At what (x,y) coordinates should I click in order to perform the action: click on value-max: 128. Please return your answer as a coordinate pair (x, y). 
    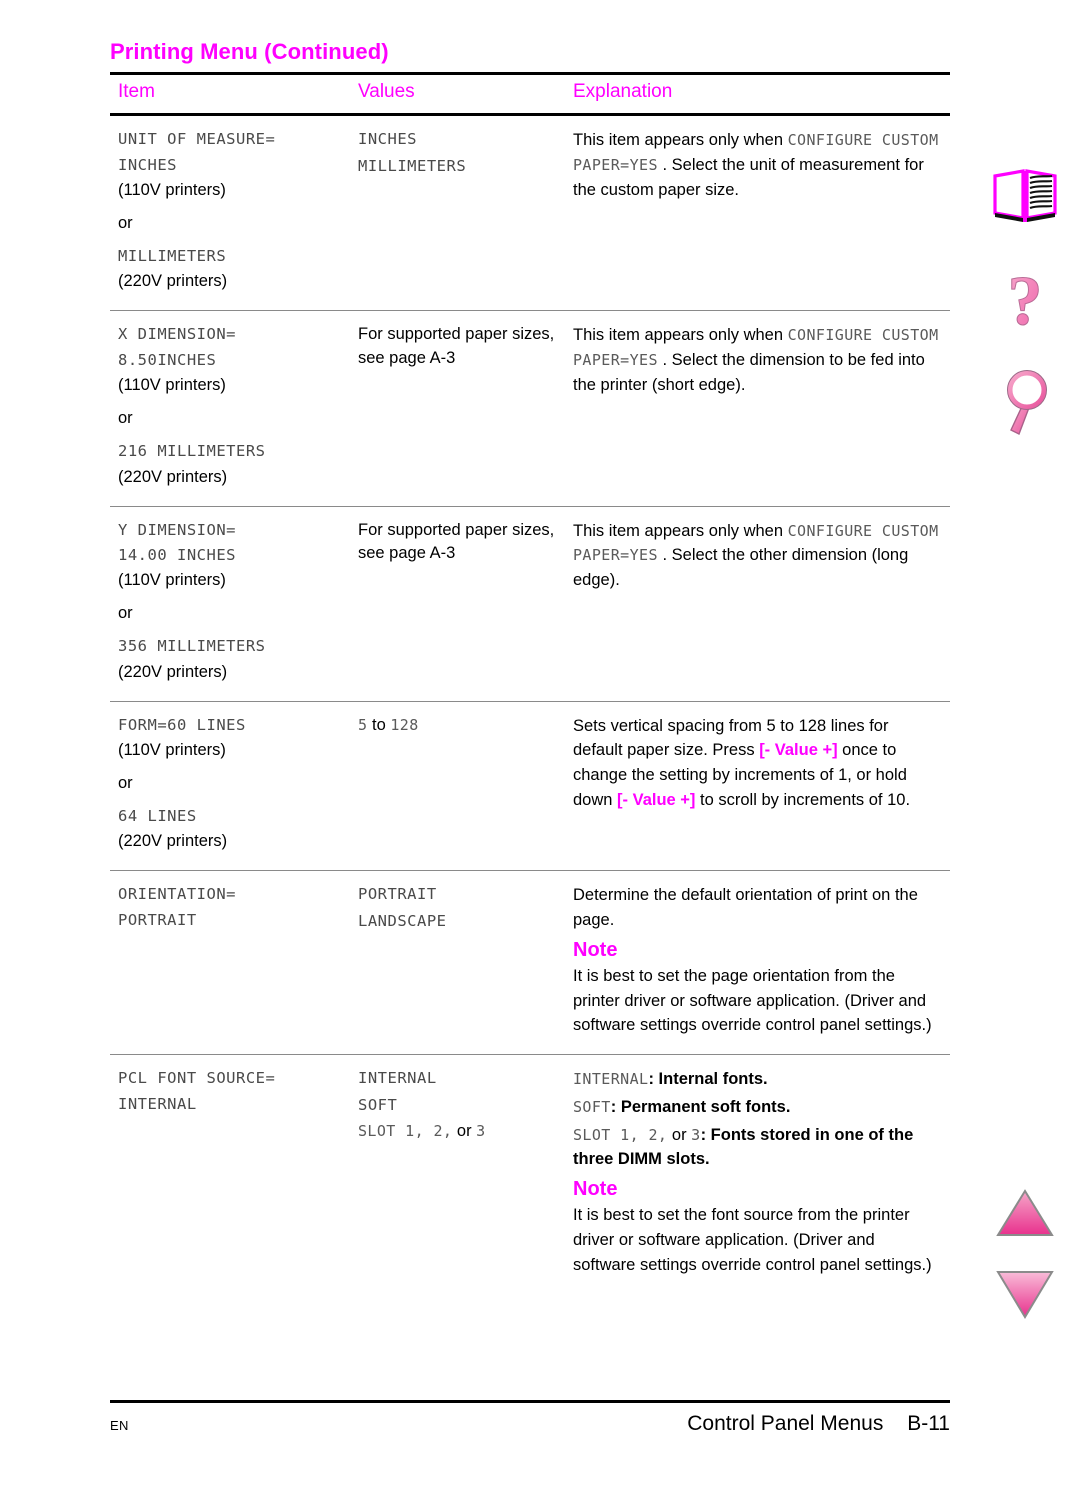
    Looking at the image, I should click on (404, 724).